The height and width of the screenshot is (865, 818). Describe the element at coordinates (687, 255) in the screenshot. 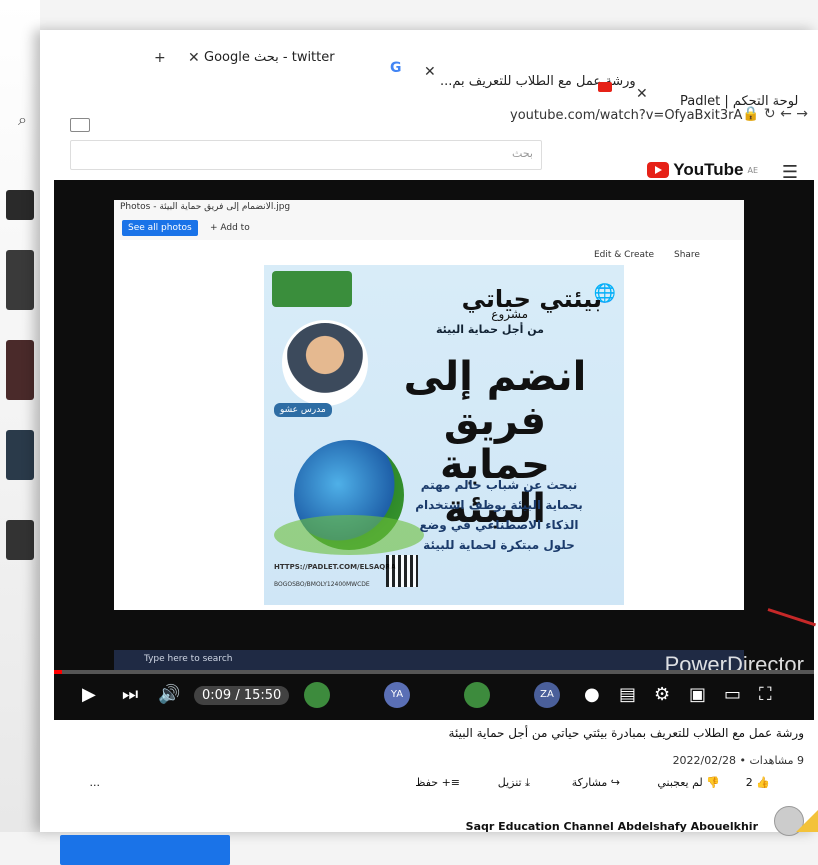

I see `share-button: Share` at that location.